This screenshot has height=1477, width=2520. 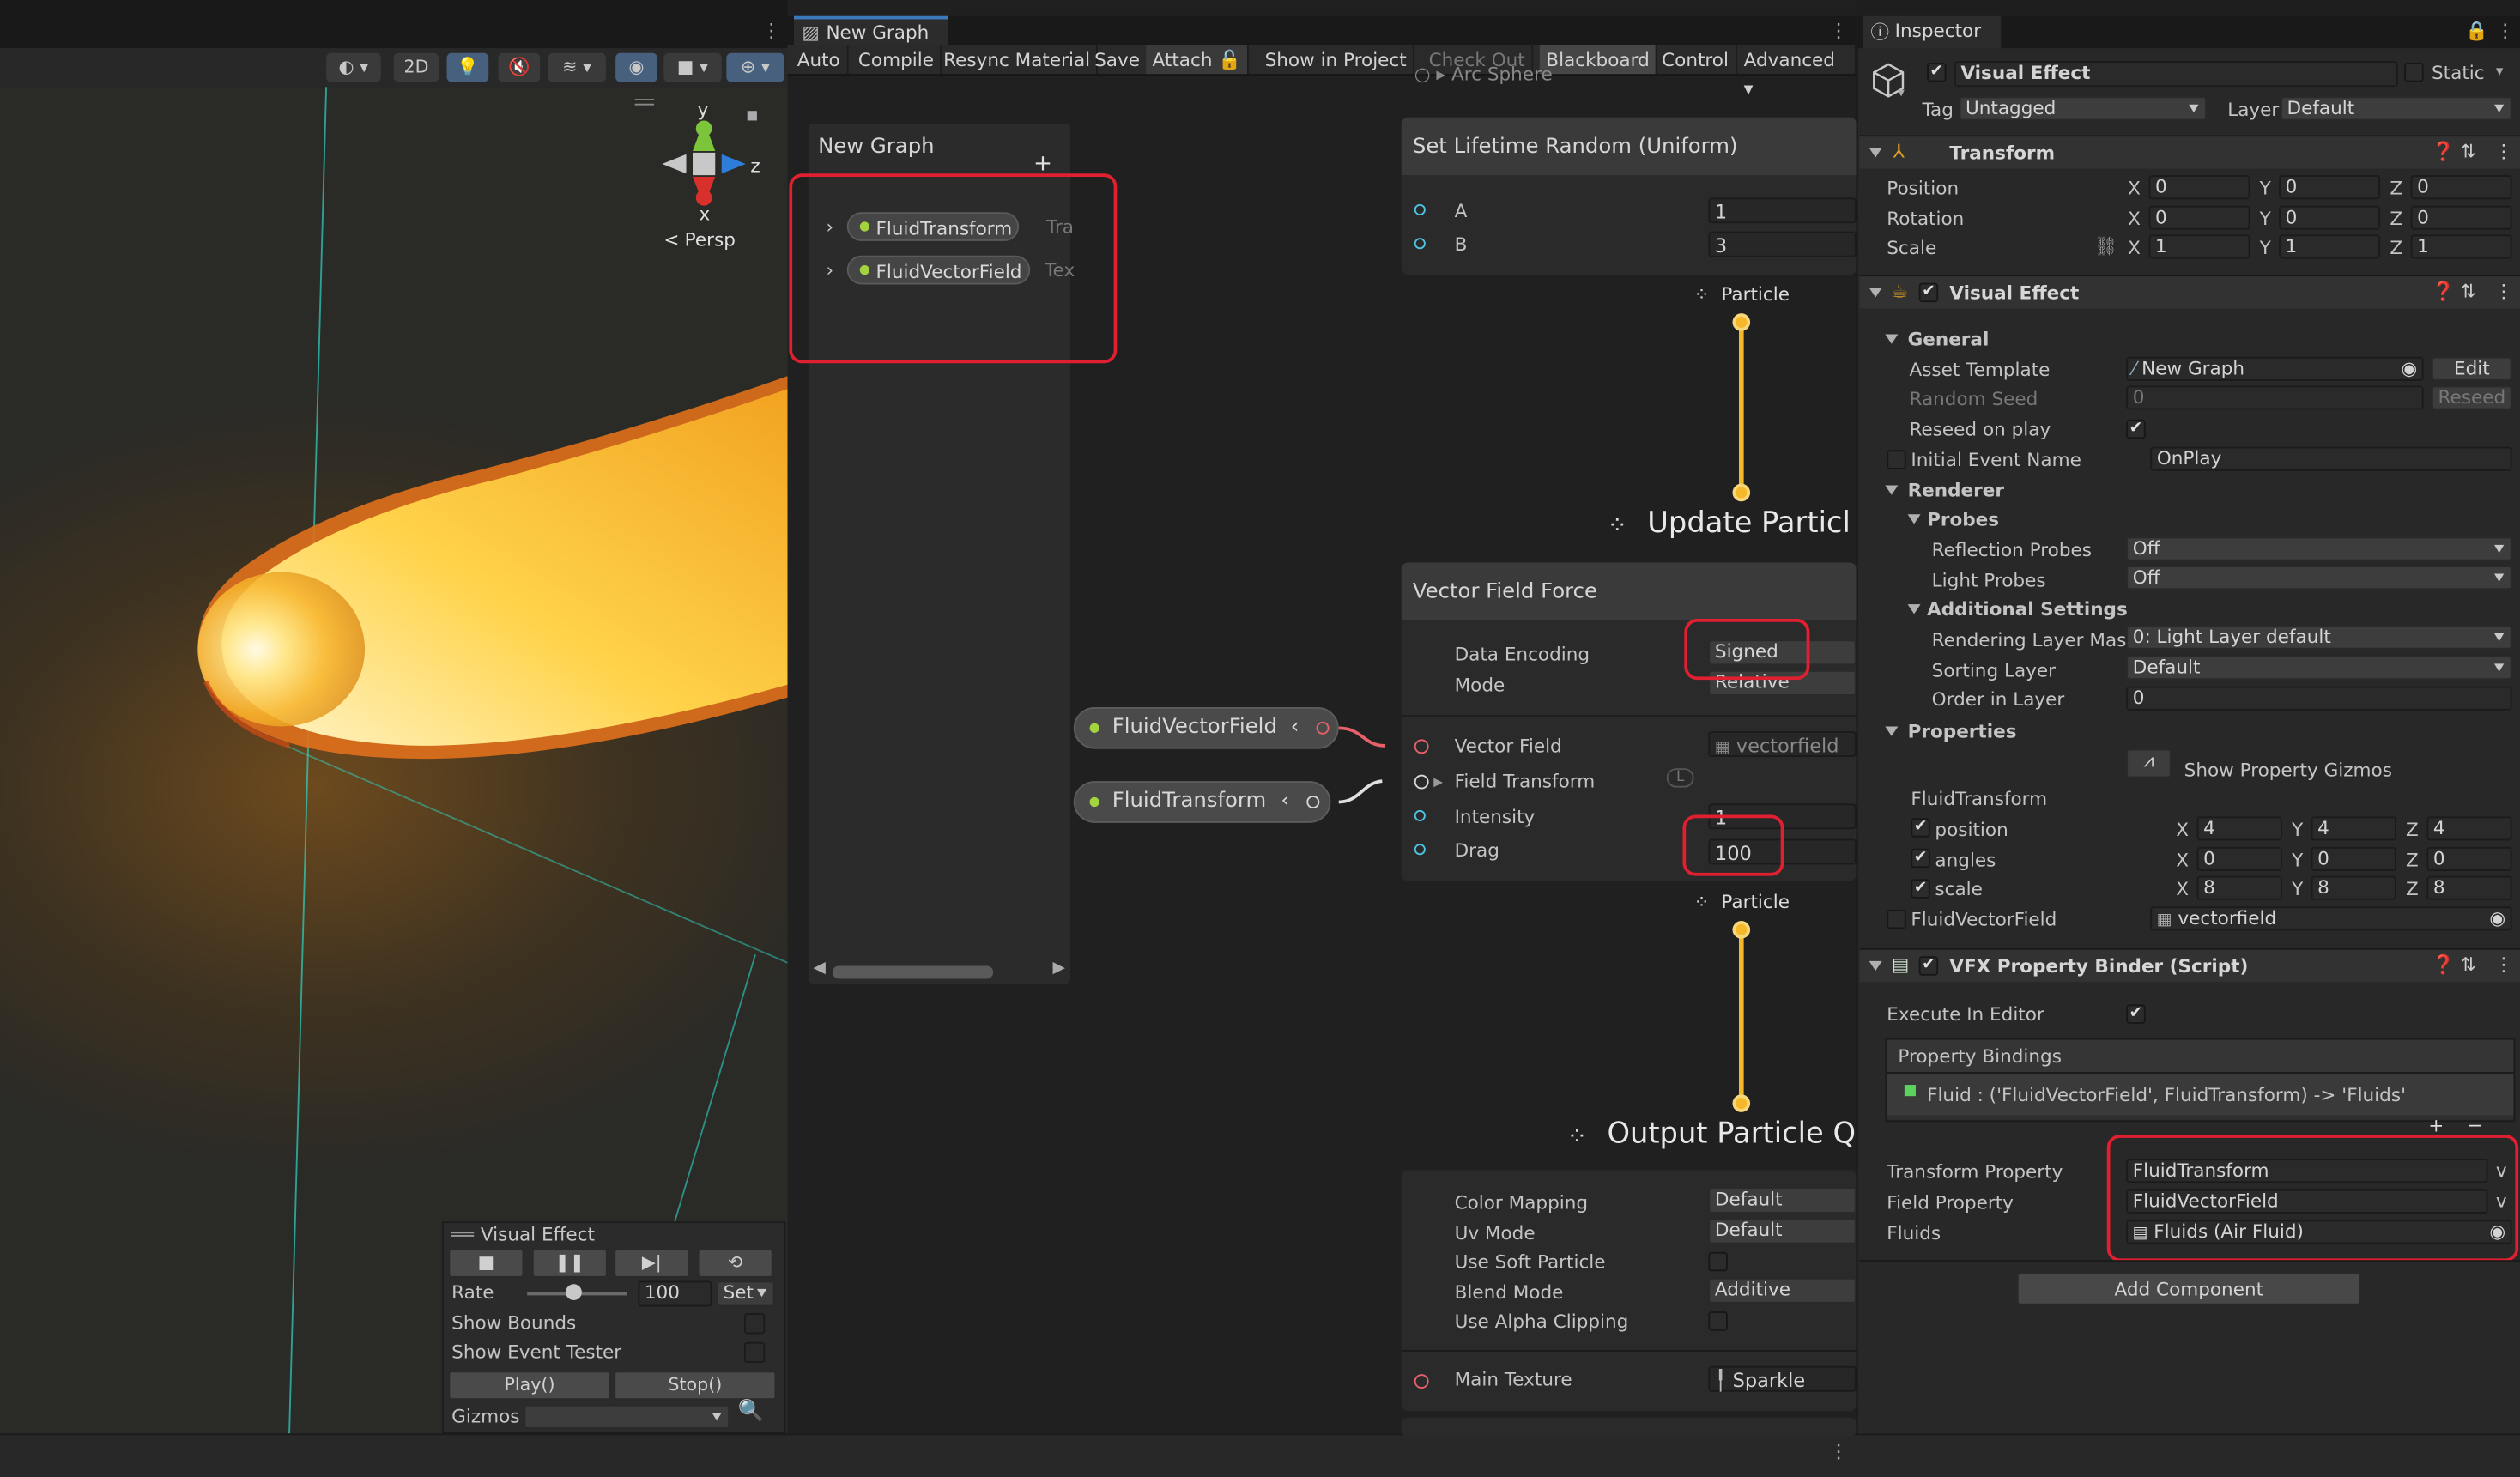 I want to click on random-seed-input: 0, so click(x=2275, y=398).